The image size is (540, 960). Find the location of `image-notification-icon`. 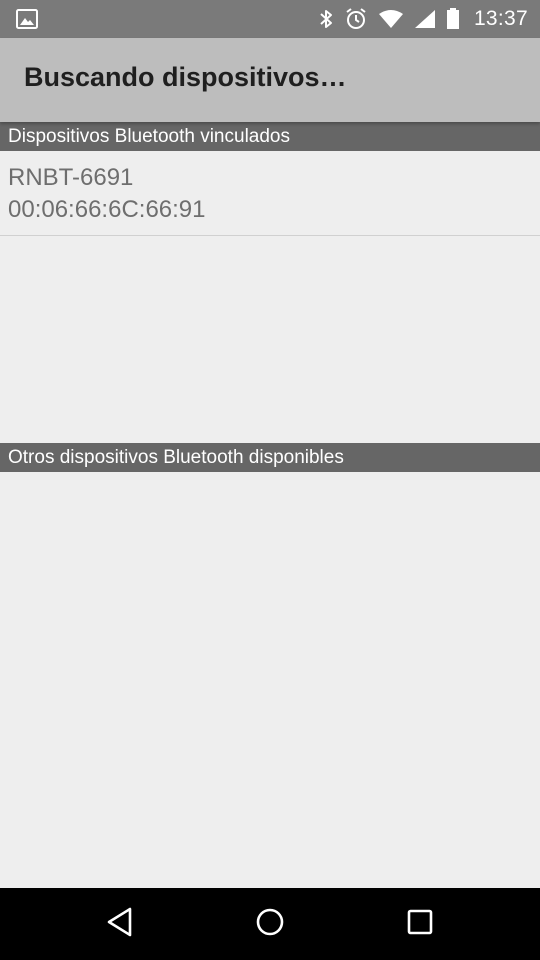

image-notification-icon is located at coordinates (27, 19).